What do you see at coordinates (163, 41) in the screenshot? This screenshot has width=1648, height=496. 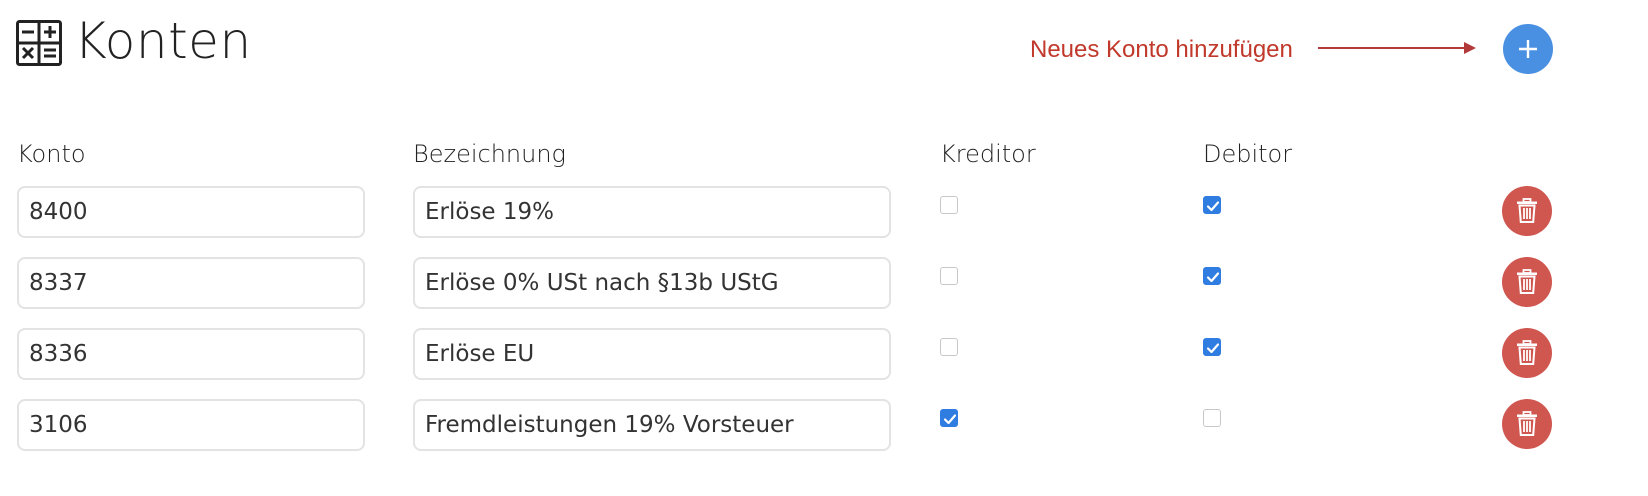 I see `page-title: Konten` at bounding box center [163, 41].